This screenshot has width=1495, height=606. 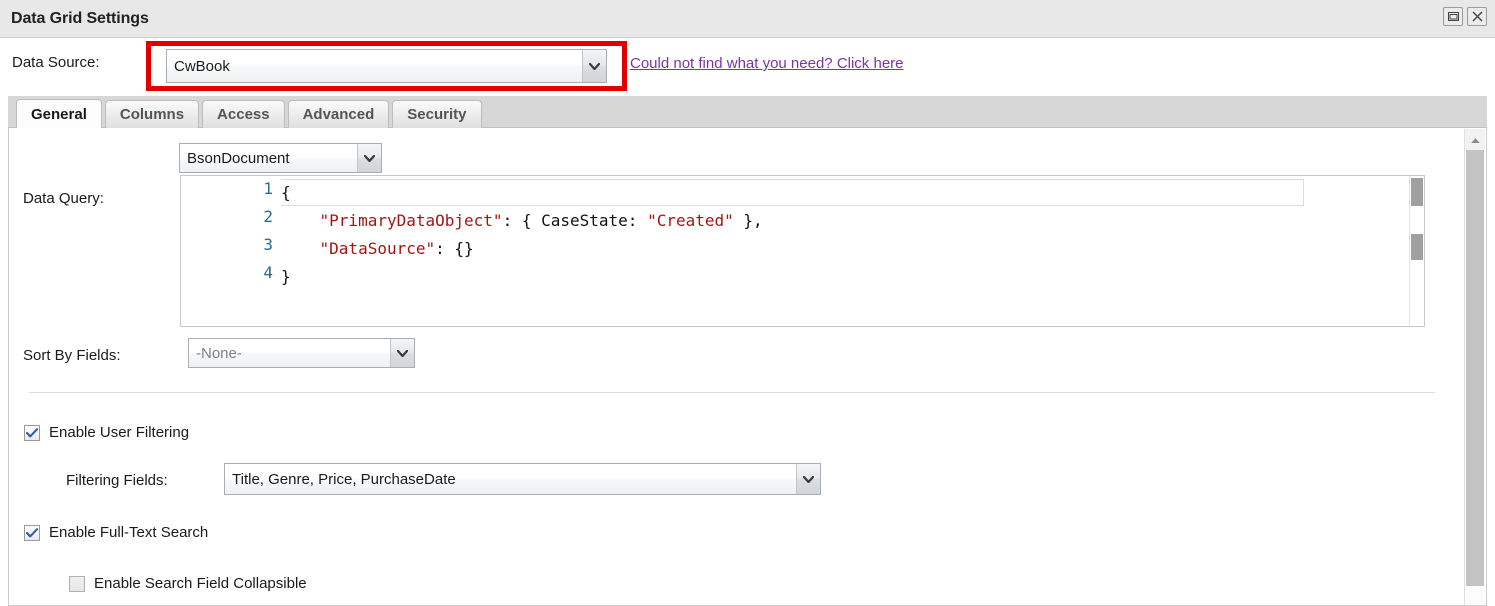 I want to click on editor-scrollbar-thumb-top, so click(x=1417, y=192).